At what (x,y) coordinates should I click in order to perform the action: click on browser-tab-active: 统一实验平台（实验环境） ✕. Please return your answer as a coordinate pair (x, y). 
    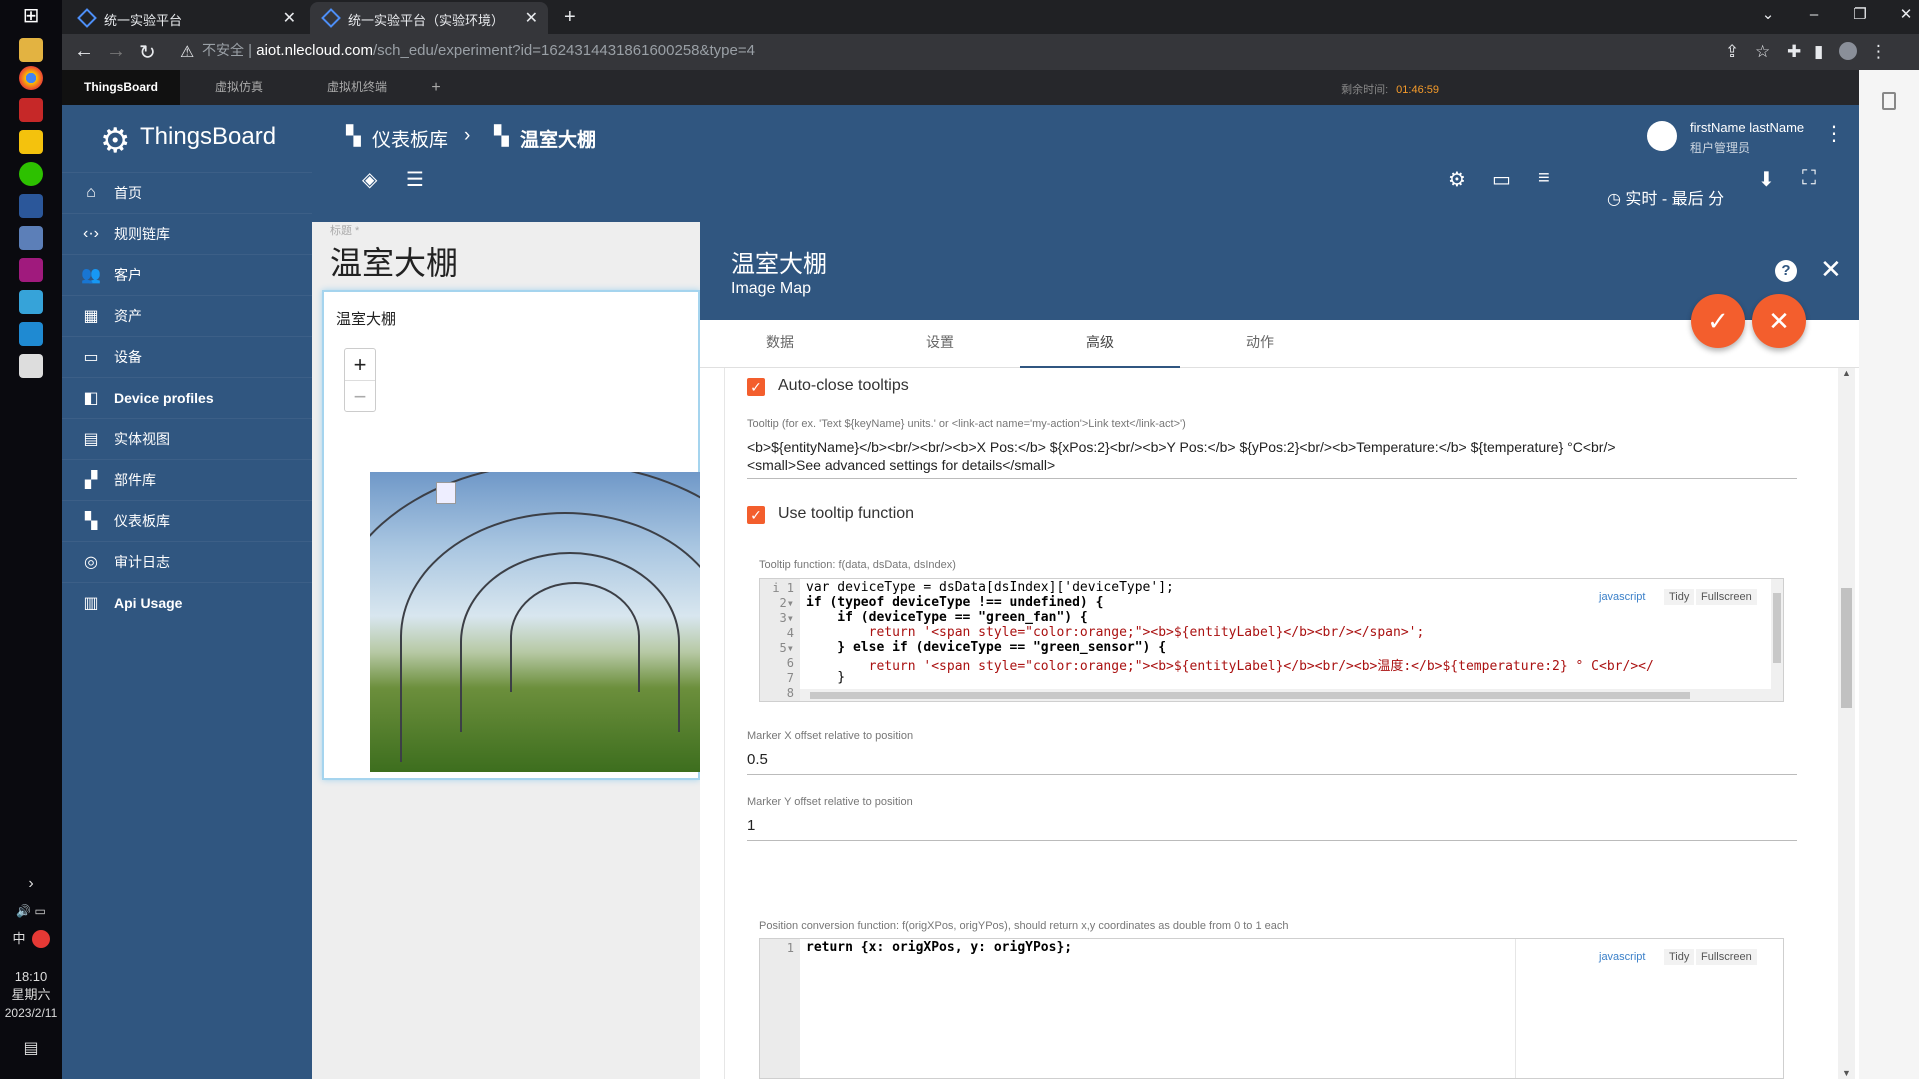
    Looking at the image, I should click on (429, 18).